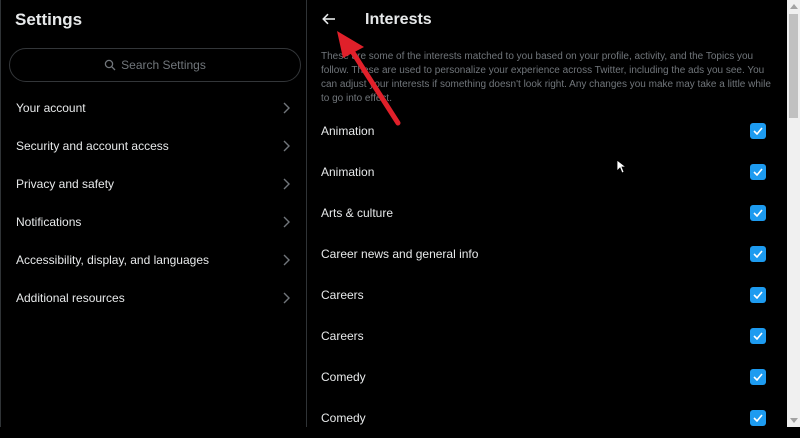 This screenshot has height=438, width=800. I want to click on menu-item-security: Security and account access, so click(153, 146).